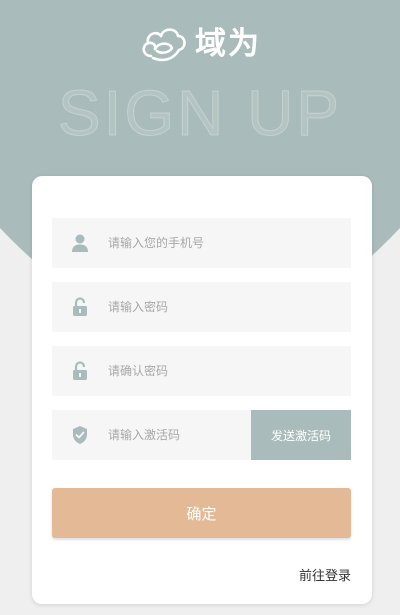  I want to click on brand-name: 域为, so click(228, 44).